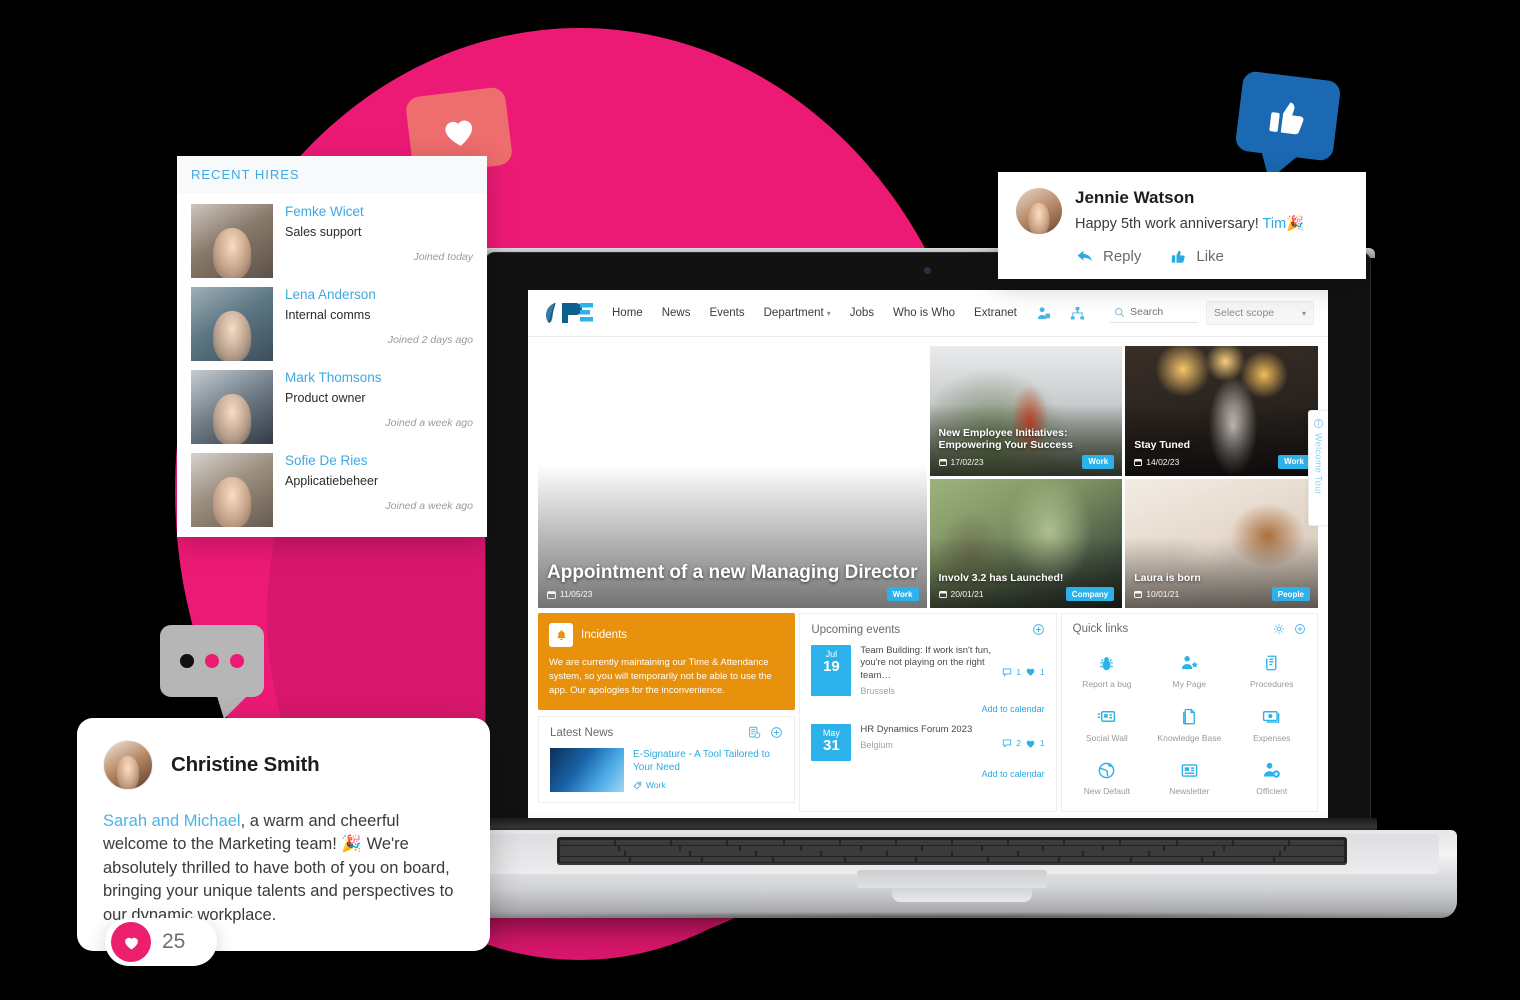 The width and height of the screenshot is (1520, 1000). What do you see at coordinates (726, 313) in the screenshot?
I see `nav-link-events: Events` at bounding box center [726, 313].